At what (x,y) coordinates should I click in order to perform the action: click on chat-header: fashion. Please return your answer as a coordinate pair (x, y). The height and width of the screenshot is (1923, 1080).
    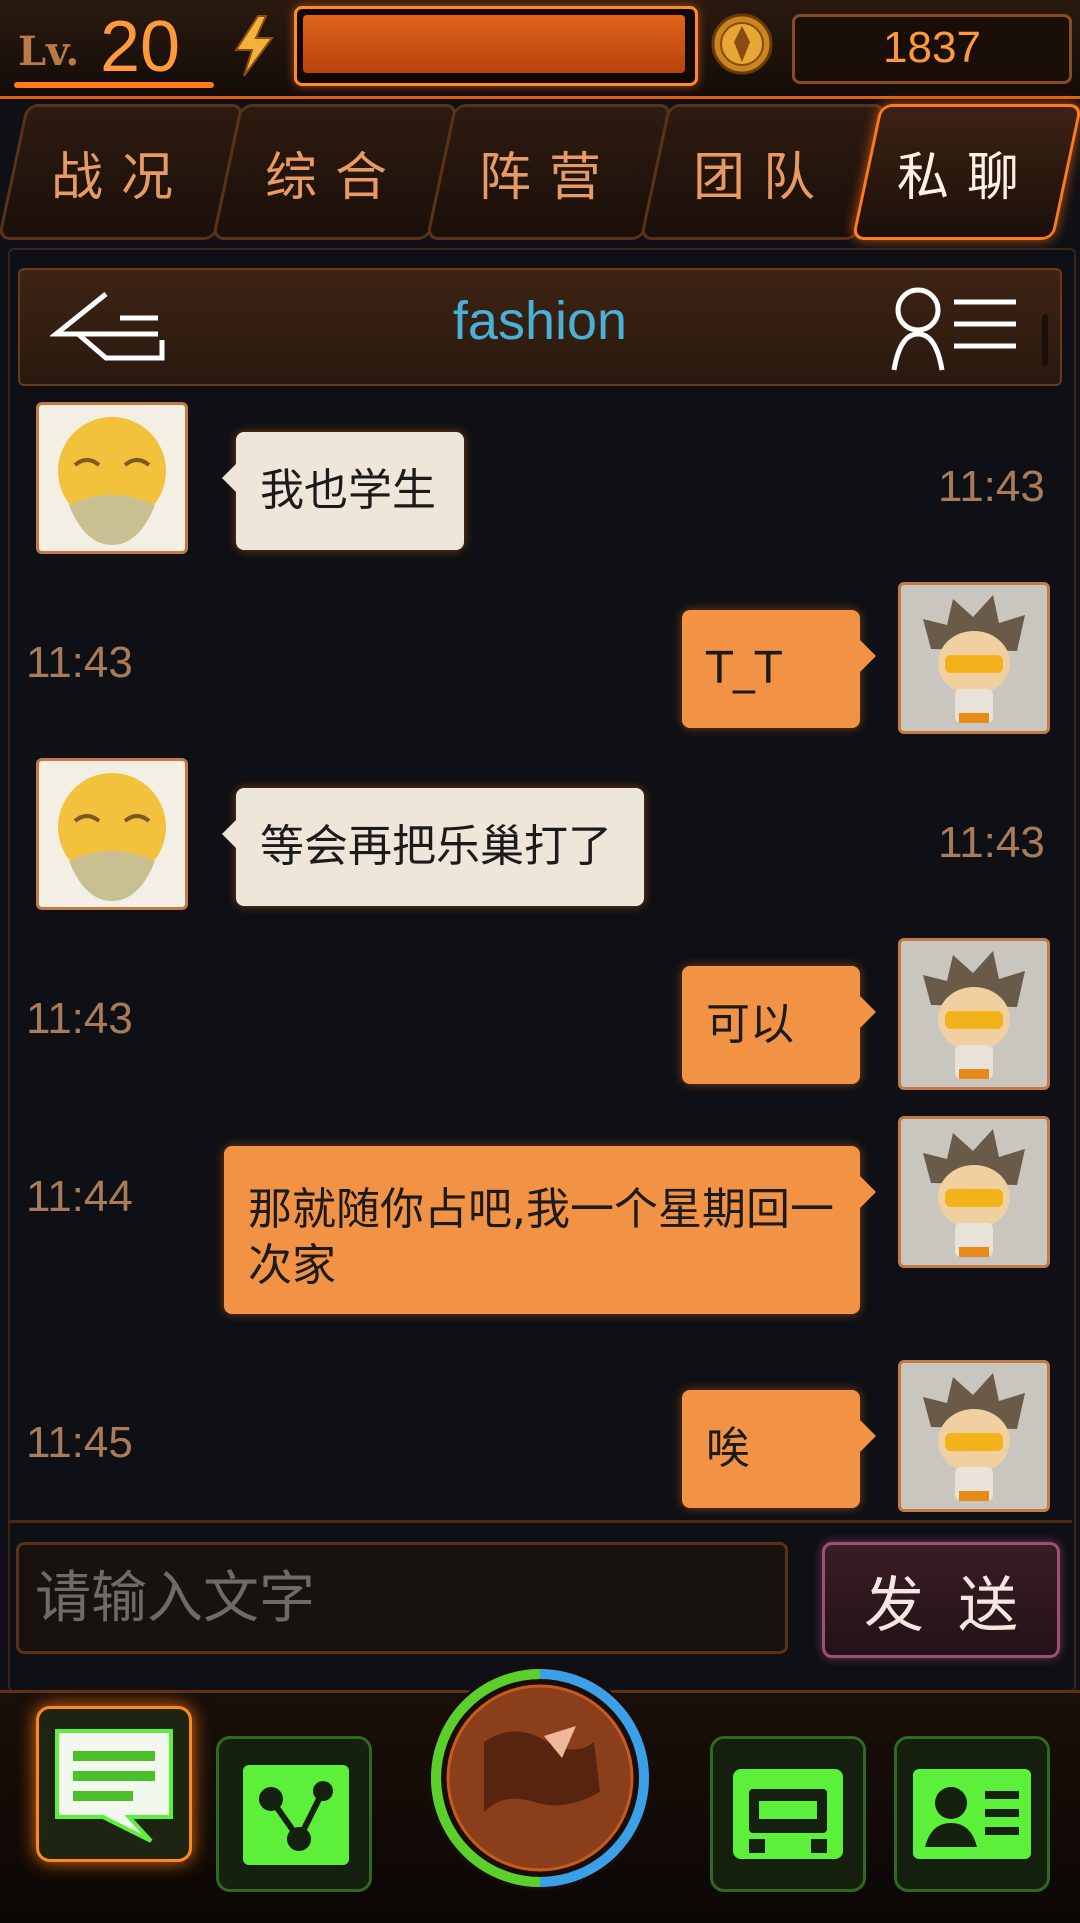
    Looking at the image, I should click on (540, 327).